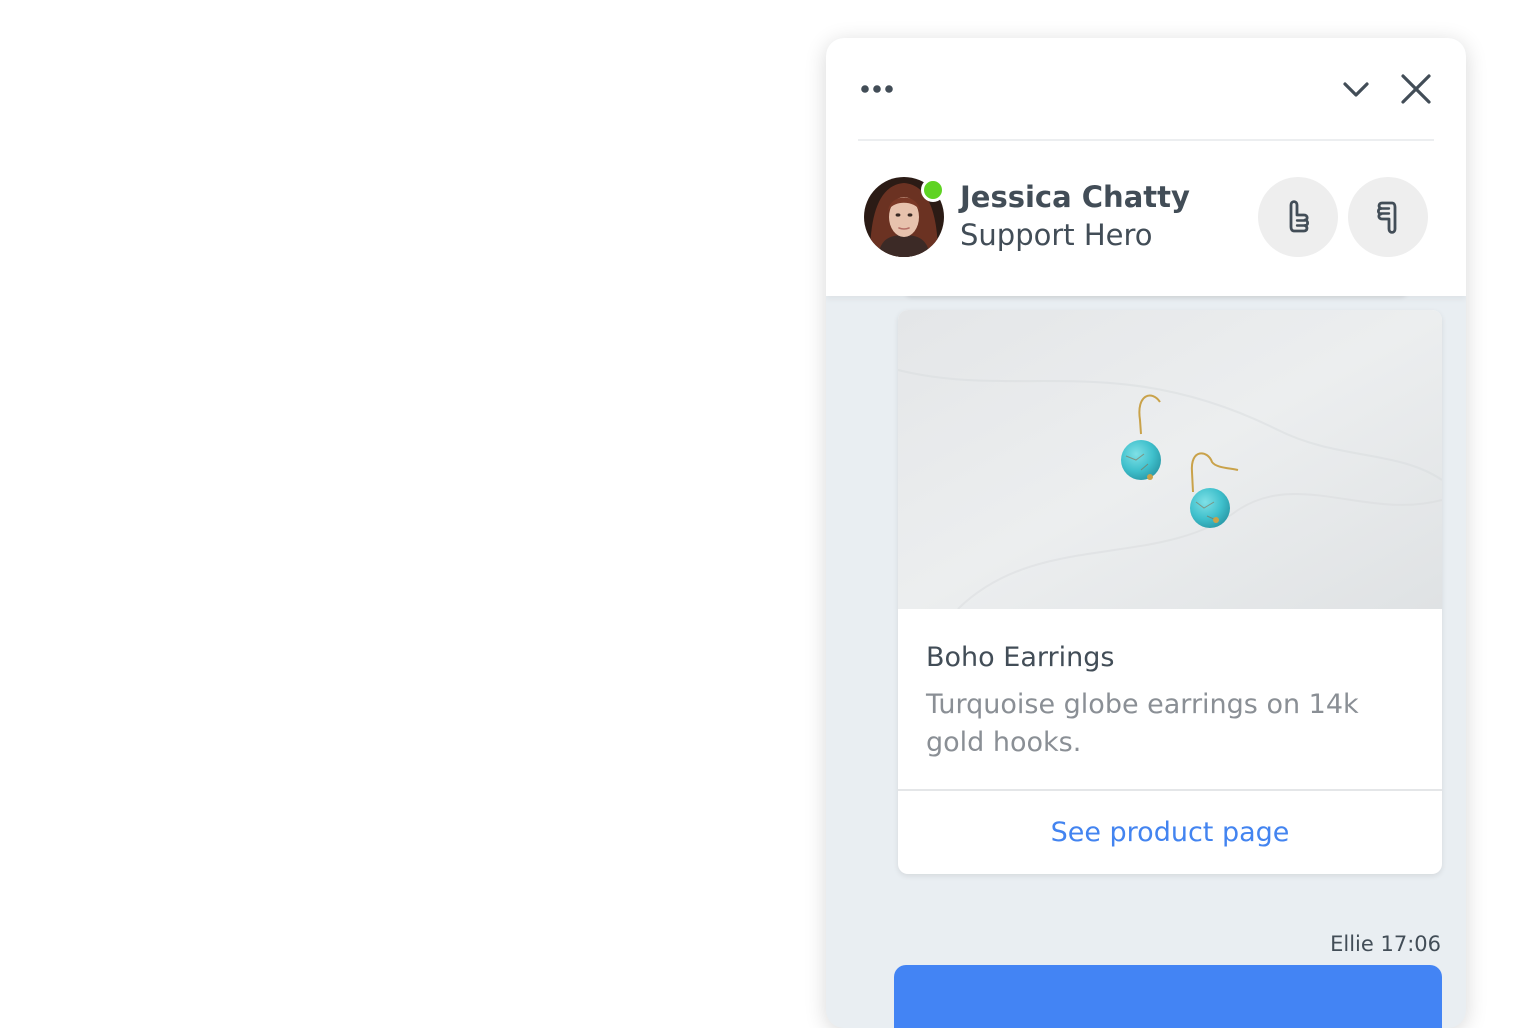 This screenshot has height=1028, width=1538. I want to click on close-icon, so click(1416, 89).